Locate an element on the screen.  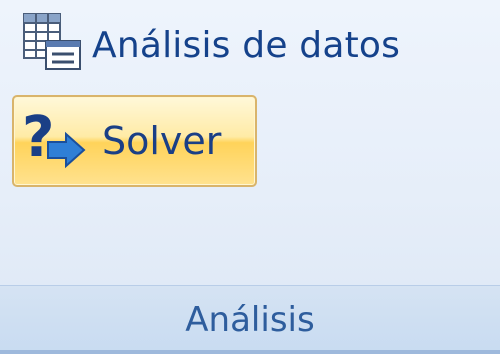
solver-label: Solver is located at coordinates (162, 141).